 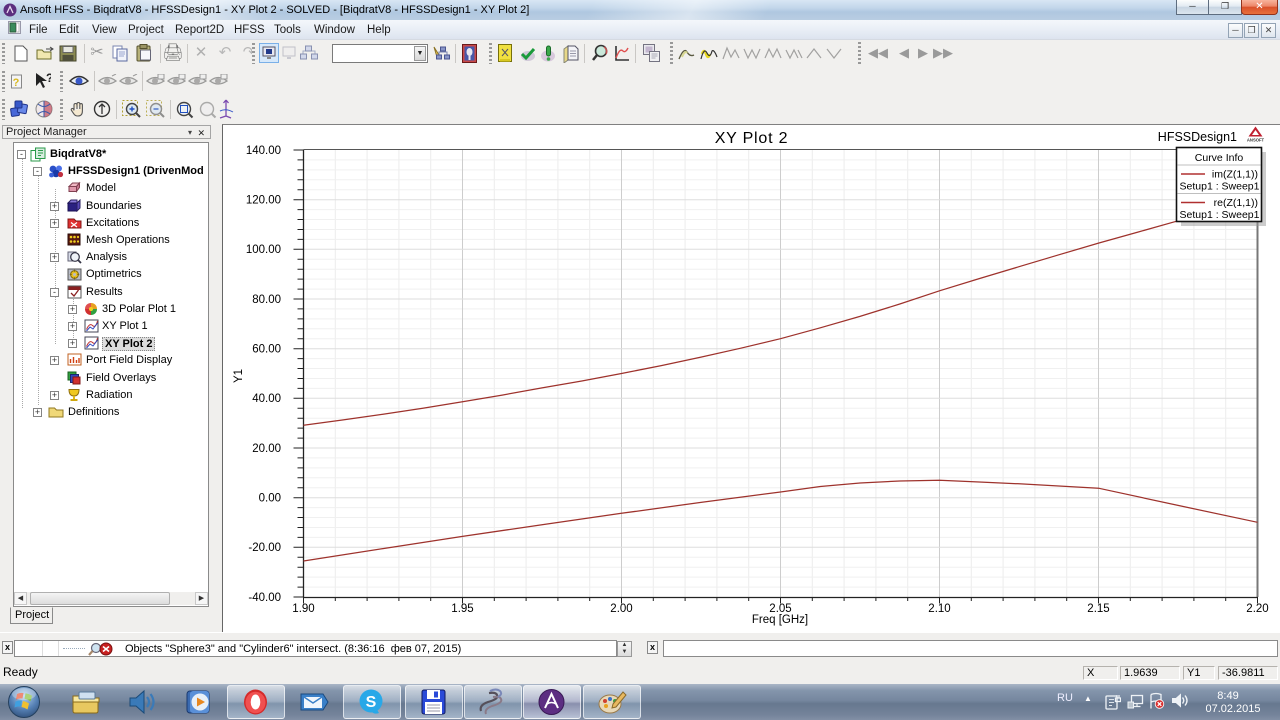 What do you see at coordinates (303, 609) in the screenshot?
I see `svg-text: 1.90` at bounding box center [303, 609].